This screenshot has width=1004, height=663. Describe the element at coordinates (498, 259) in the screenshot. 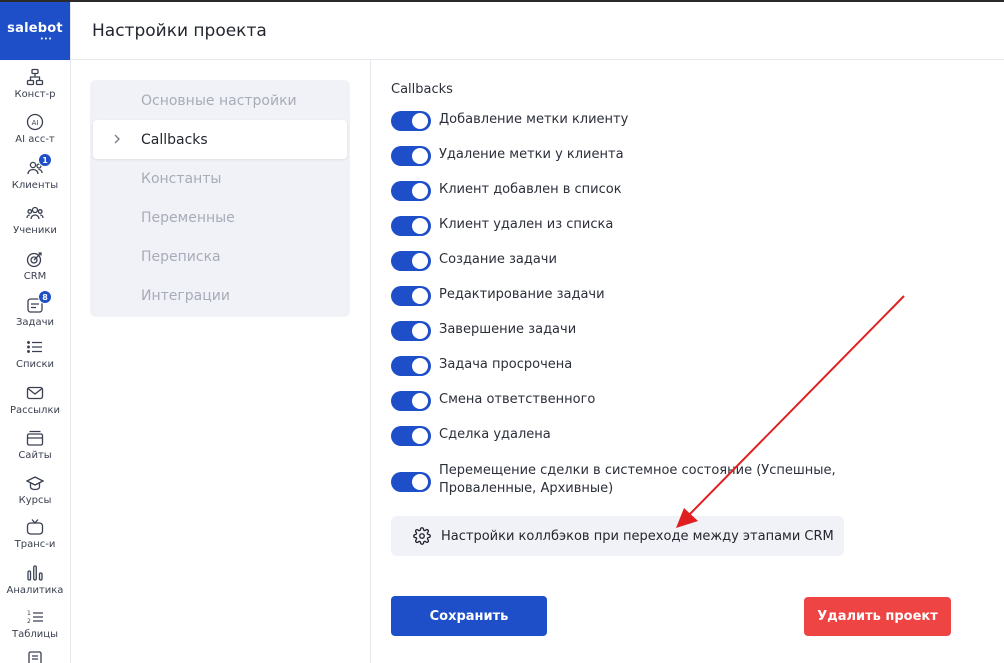

I see `toggle-label: Создание задачи` at that location.